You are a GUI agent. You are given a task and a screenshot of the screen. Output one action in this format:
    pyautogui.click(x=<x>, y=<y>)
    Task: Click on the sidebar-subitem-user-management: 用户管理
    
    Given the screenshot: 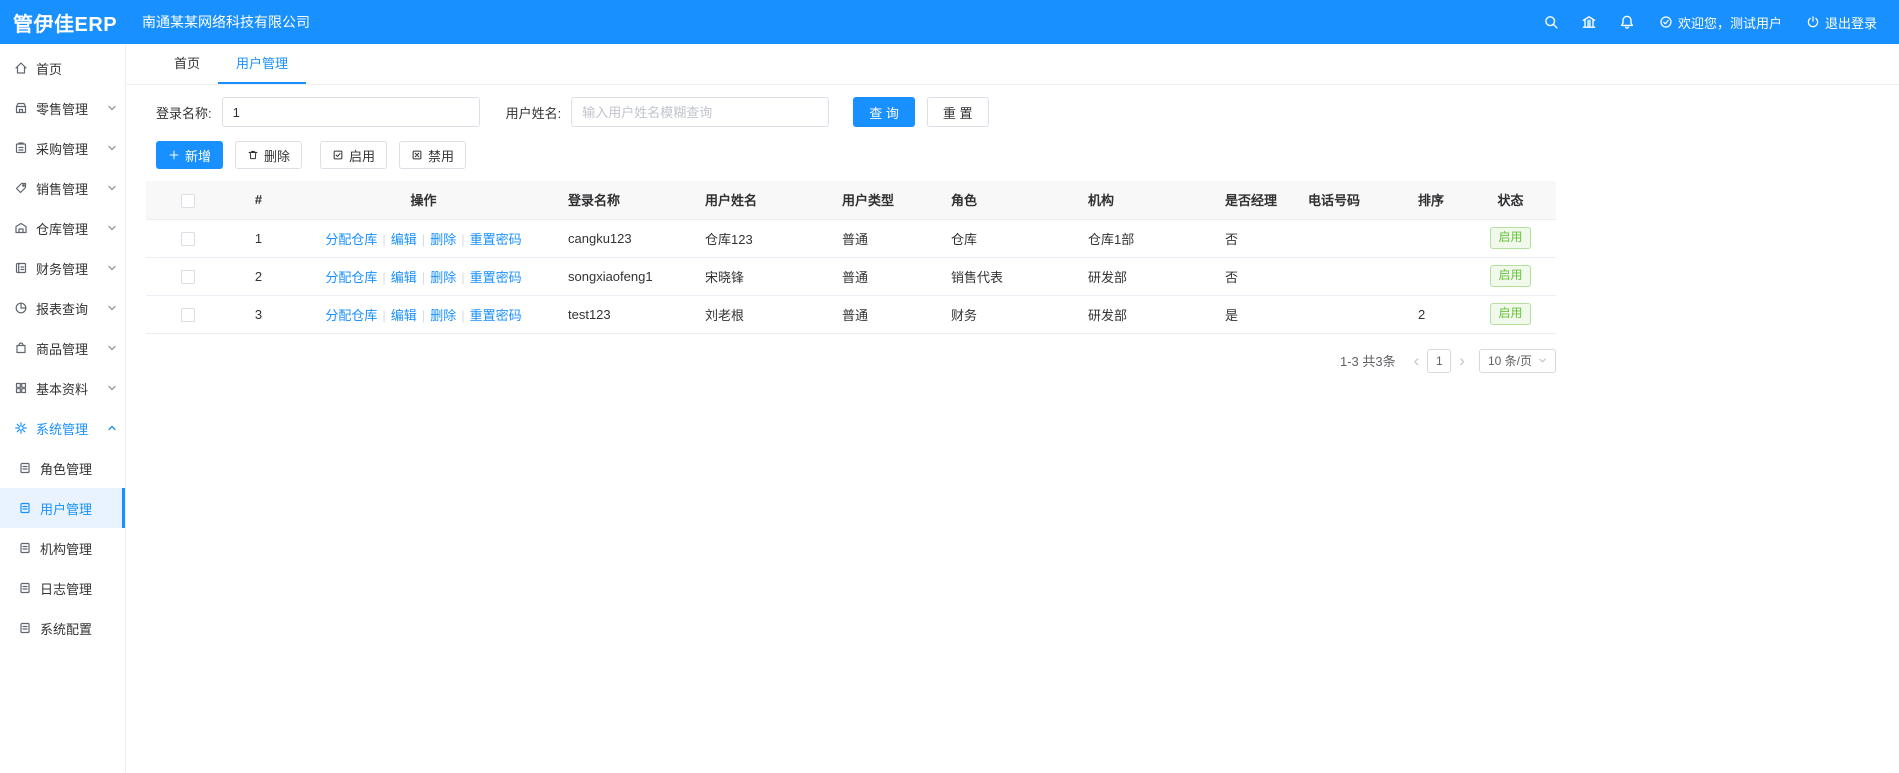 What is the action you would take?
    pyautogui.click(x=62, y=508)
    